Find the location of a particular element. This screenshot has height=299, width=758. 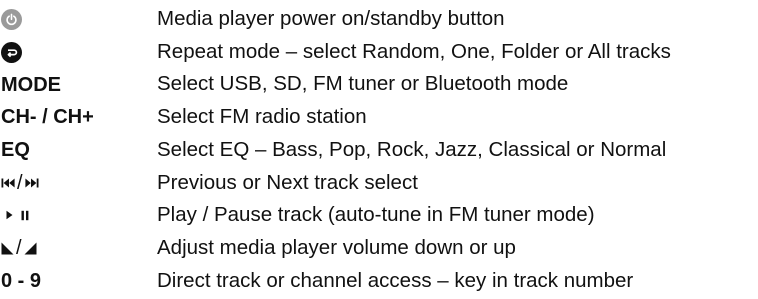

key-cell: CH- / CH+ is located at coordinates (75, 117).